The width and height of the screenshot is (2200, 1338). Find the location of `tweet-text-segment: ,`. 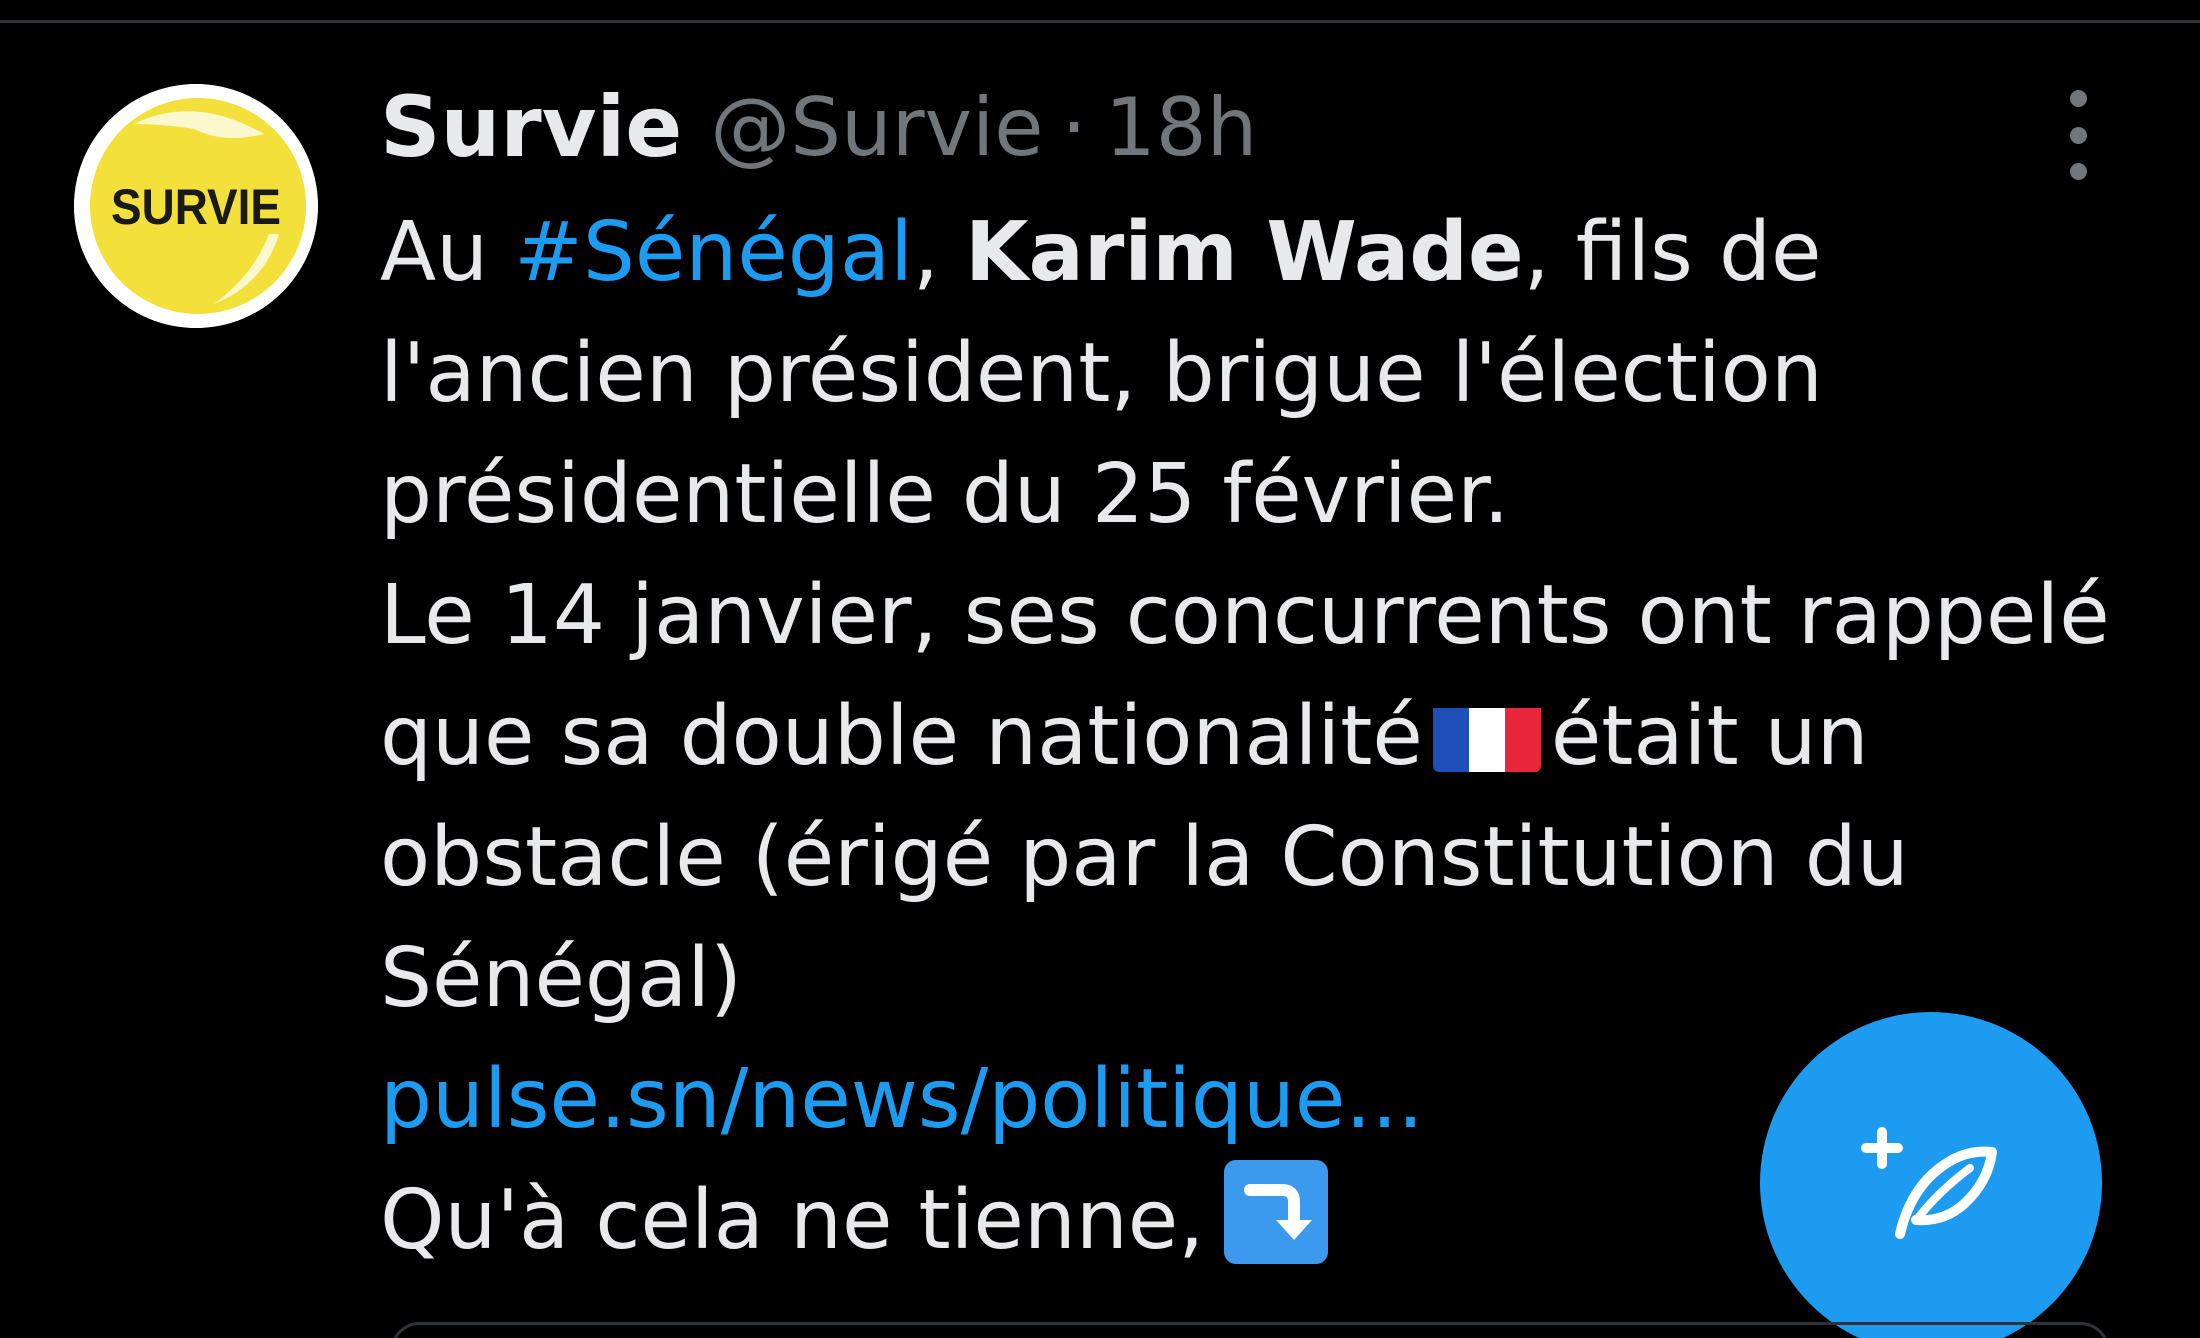

tweet-text-segment: , is located at coordinates (938, 252).